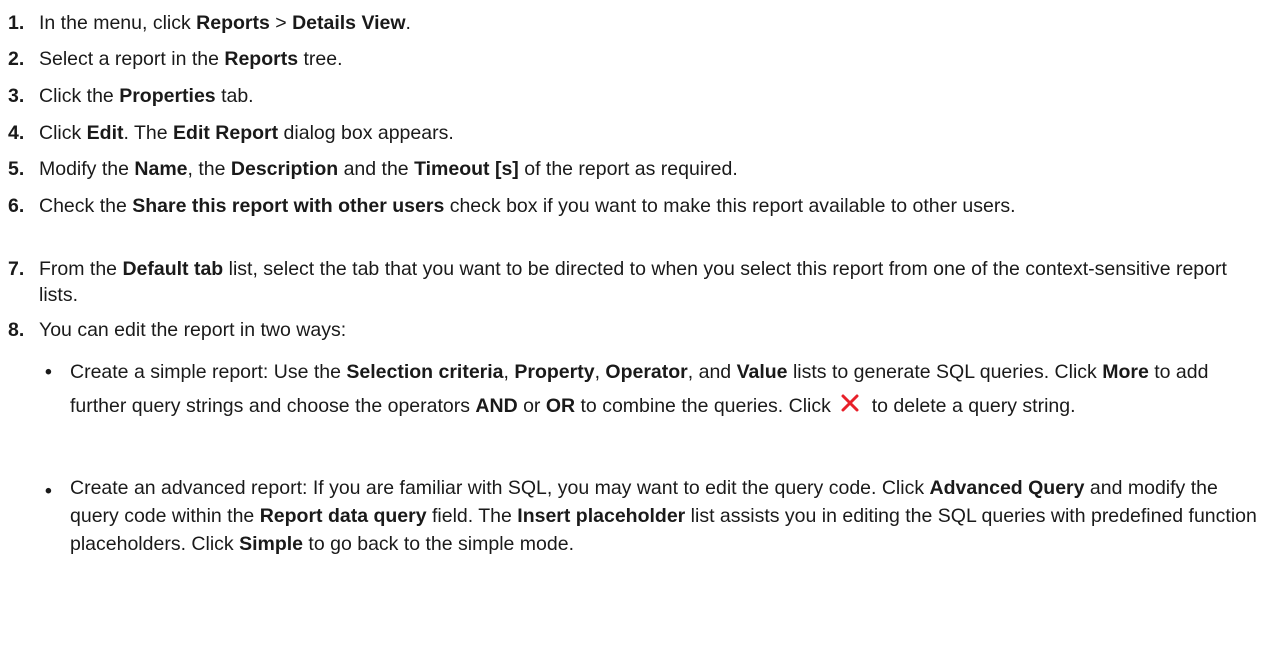  I want to click on ui-term: Simple, so click(271, 544).